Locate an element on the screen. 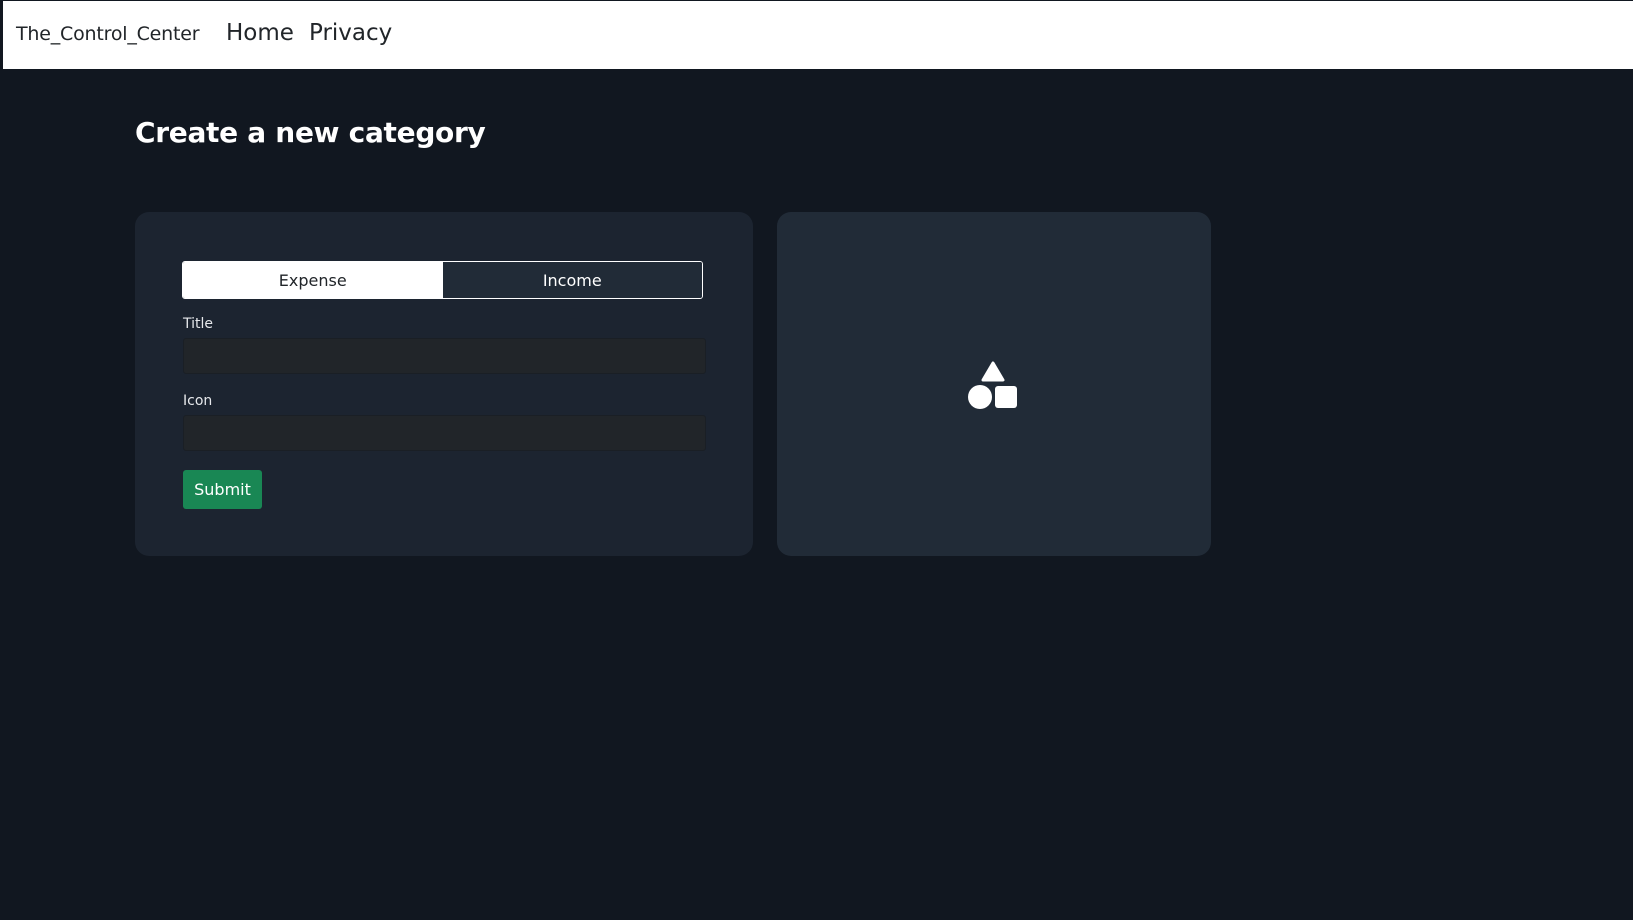 Image resolution: width=1633 pixels, height=920 pixels. icon-label: Icon is located at coordinates (198, 401).